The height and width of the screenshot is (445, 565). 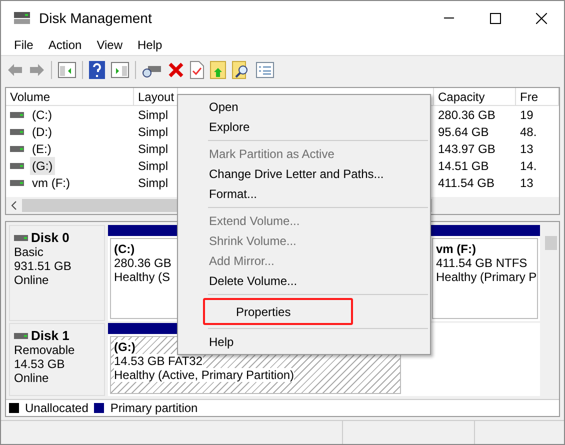 What do you see at coordinates (125, 347) in the screenshot?
I see `partition-name: (G:)` at bounding box center [125, 347].